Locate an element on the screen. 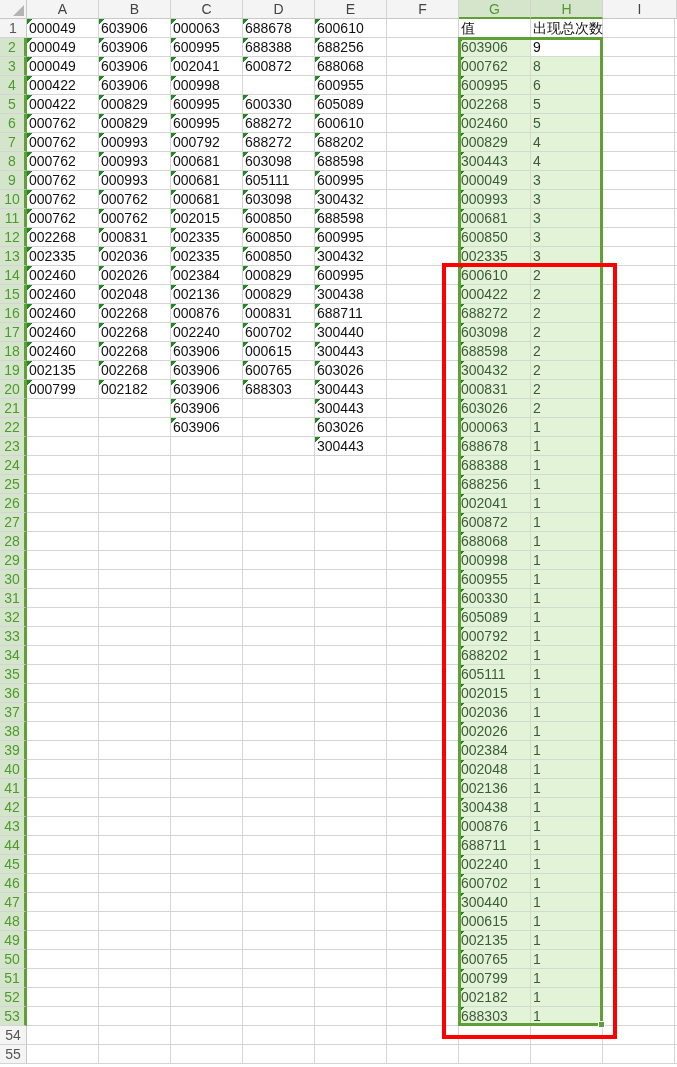  table-cell: 000681 is located at coordinates (495, 218).